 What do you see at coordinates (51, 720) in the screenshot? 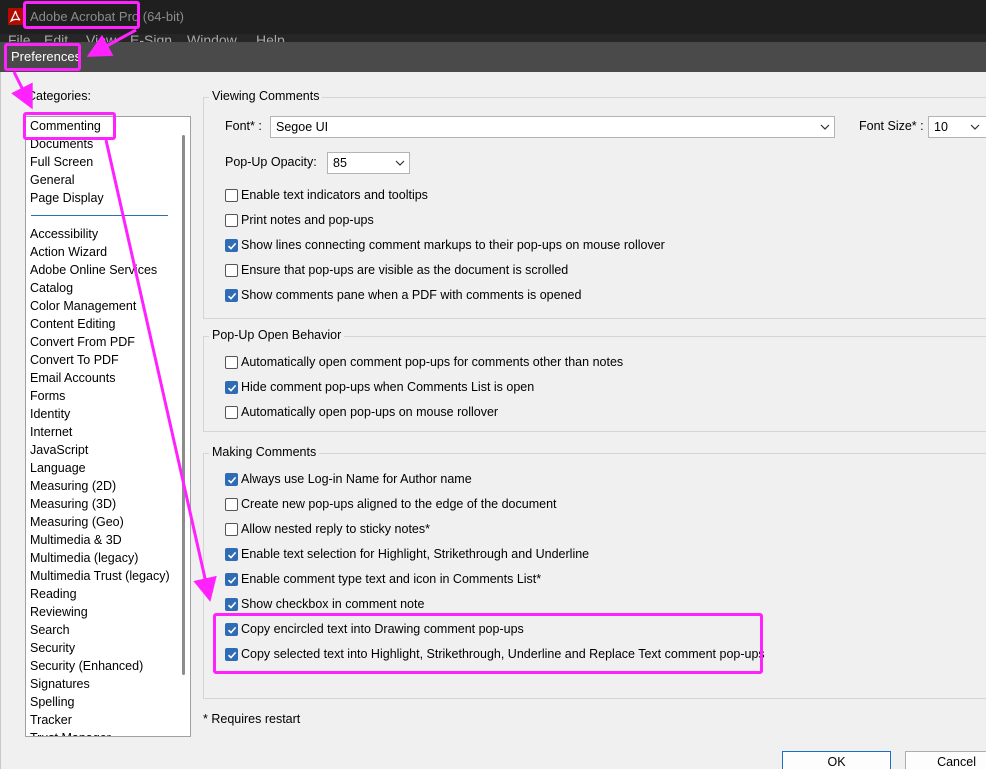
I see `category-item: Tracker` at bounding box center [51, 720].